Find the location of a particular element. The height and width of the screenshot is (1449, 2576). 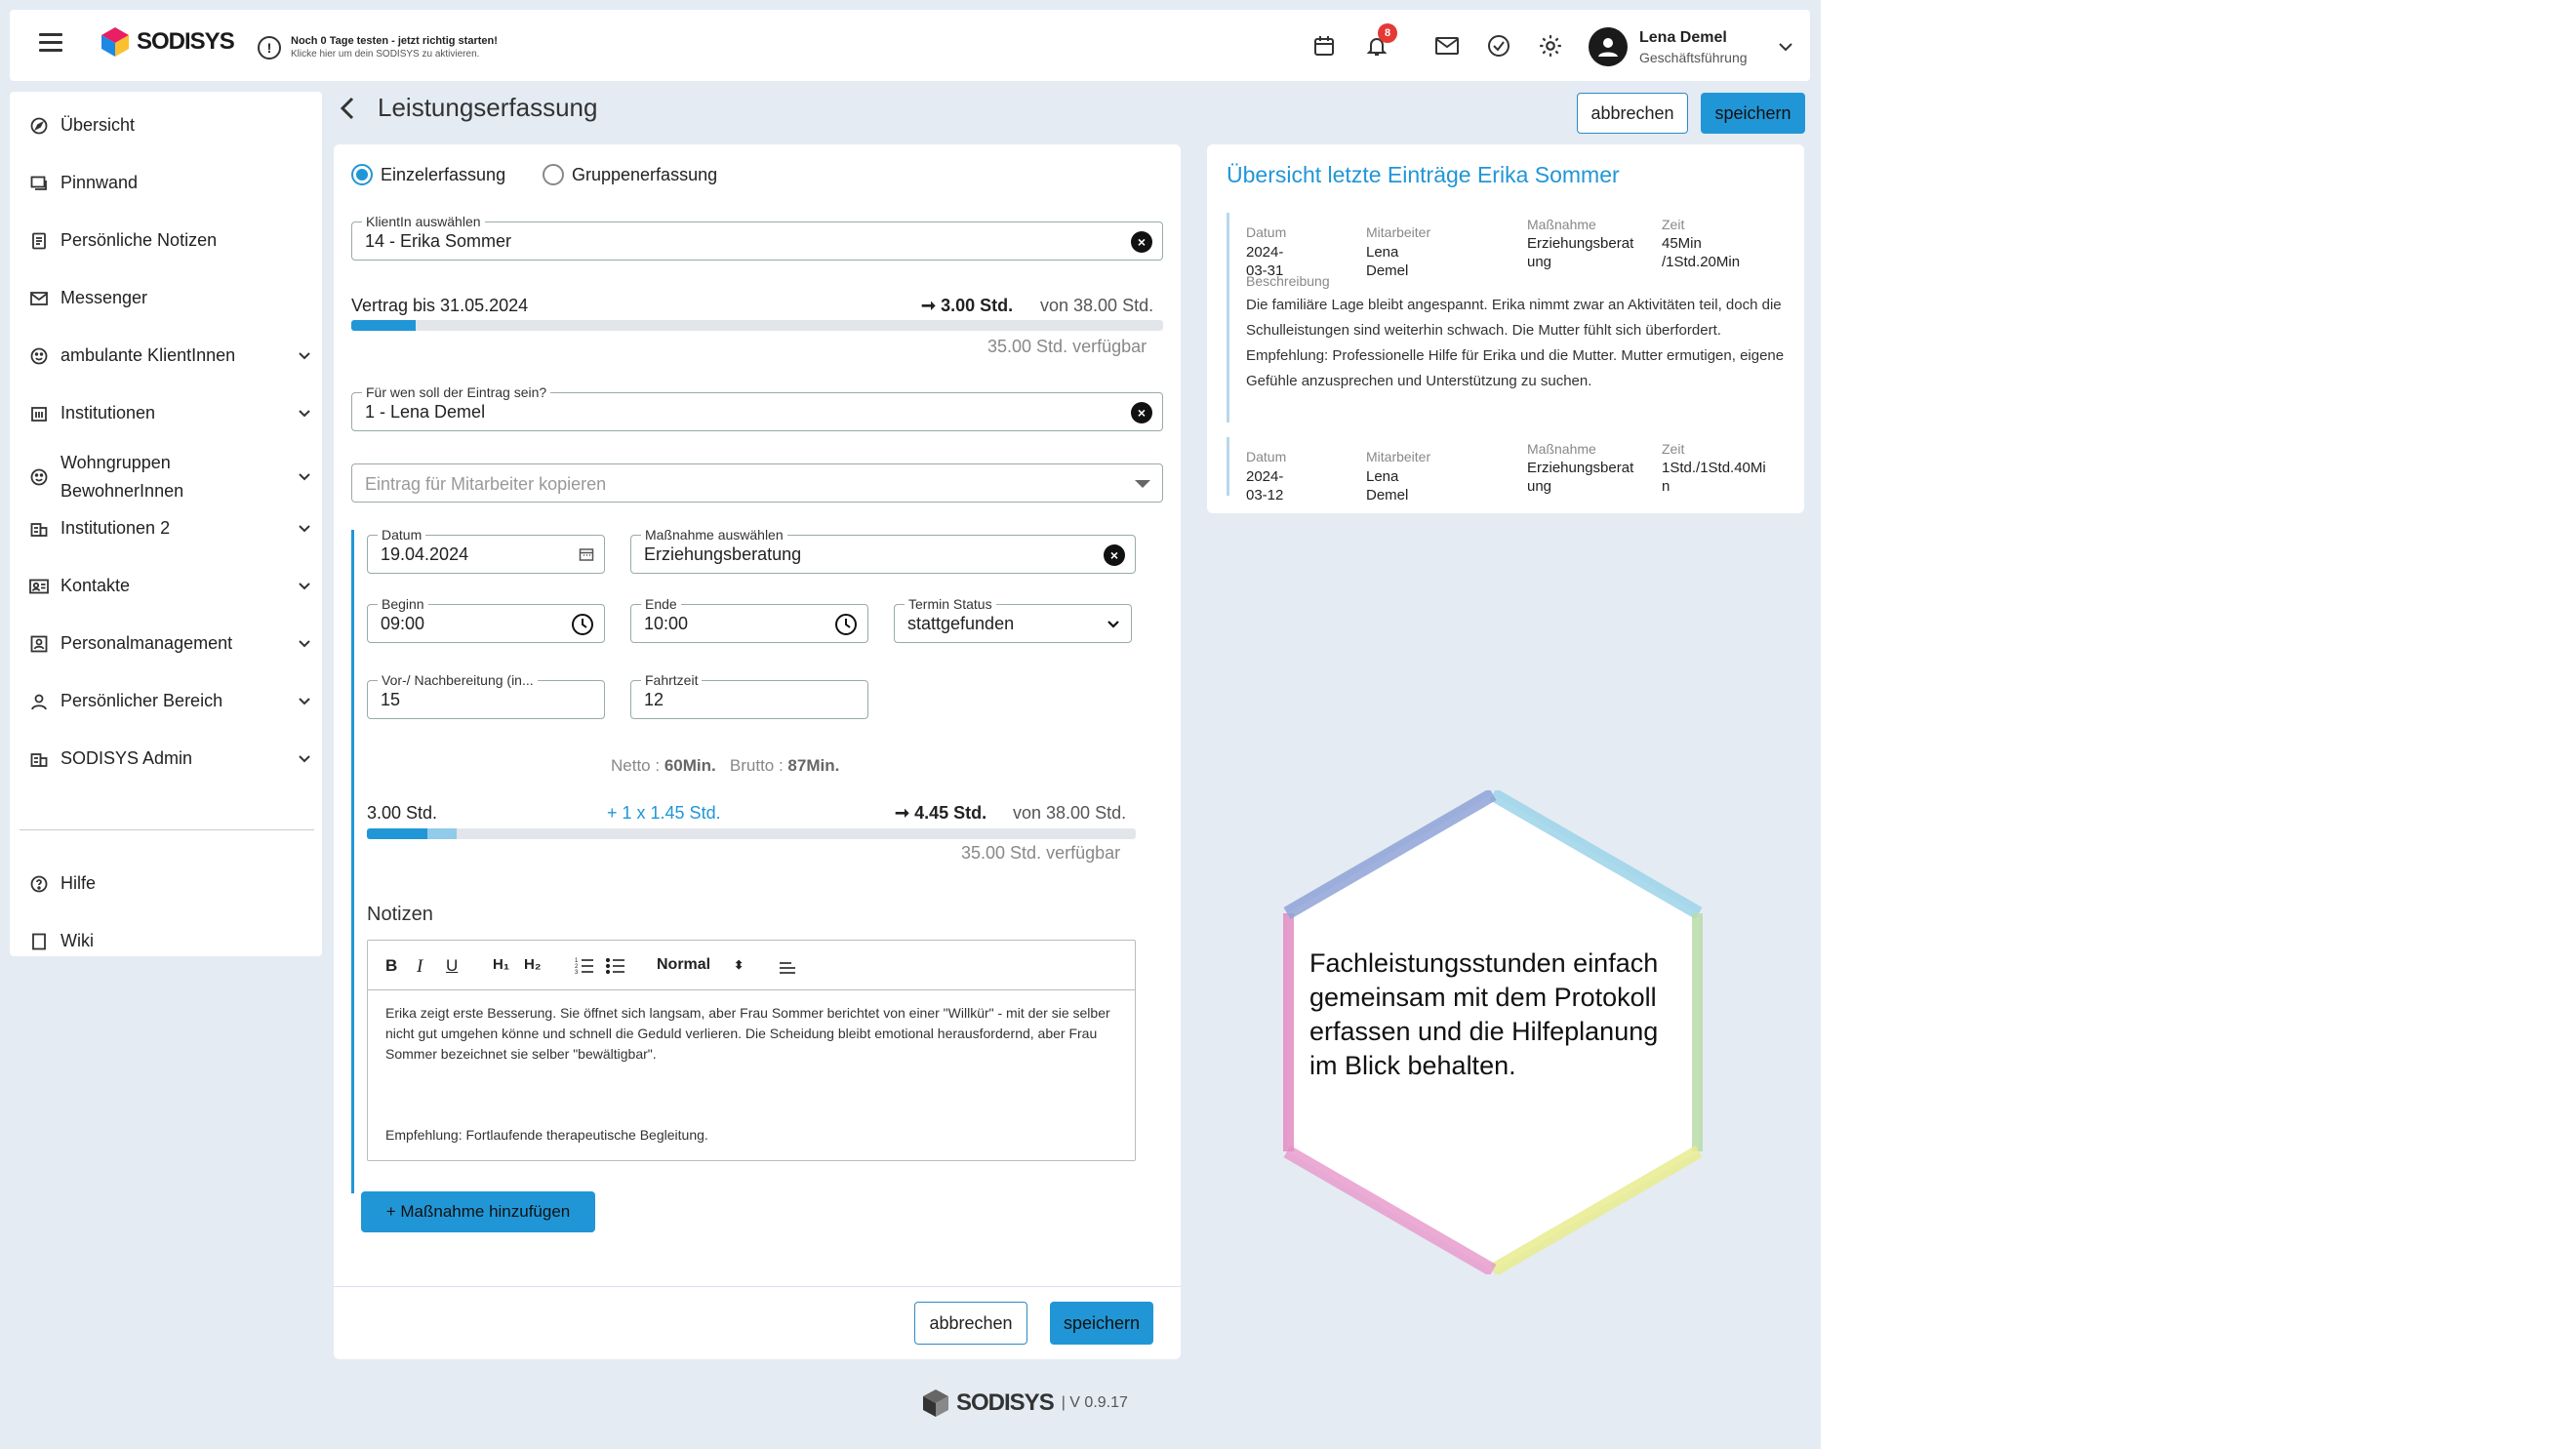

sum-progress-bar is located at coordinates (751, 833).